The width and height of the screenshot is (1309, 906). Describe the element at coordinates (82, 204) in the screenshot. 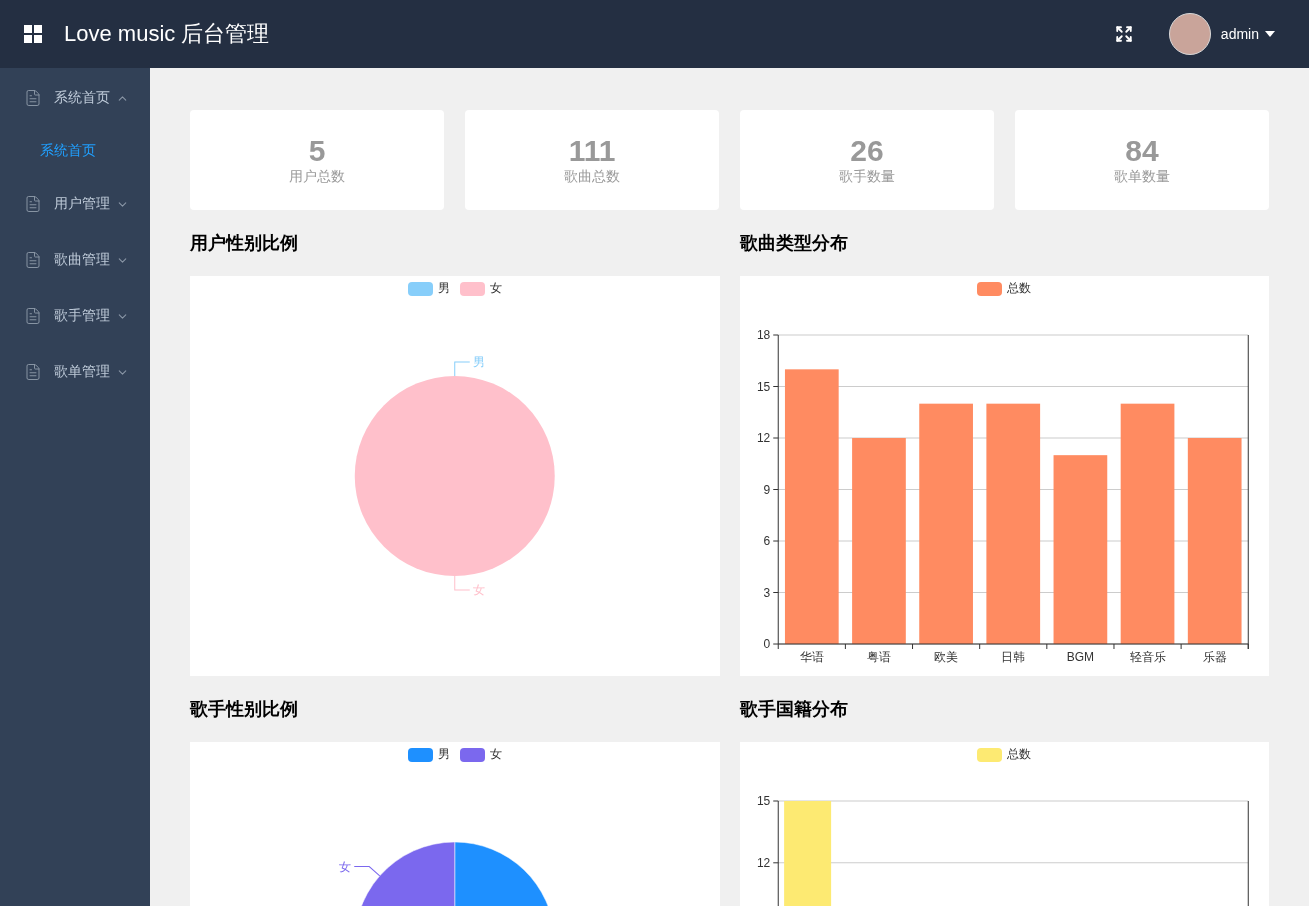

I see `menu-label: 用户管理` at that location.